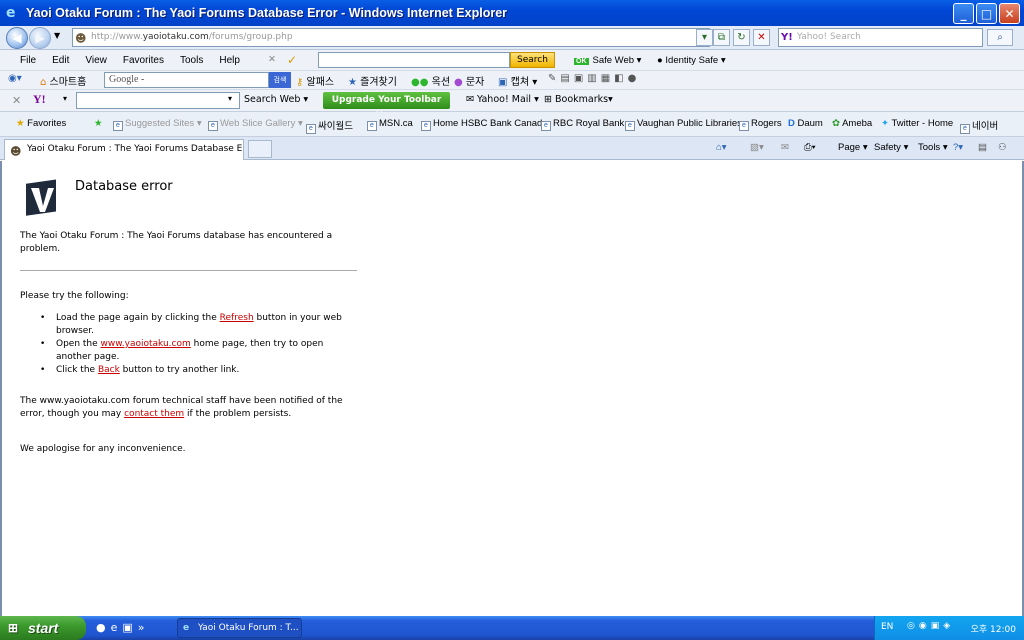  I want to click on compatibility-icon: ⧉, so click(721, 37).